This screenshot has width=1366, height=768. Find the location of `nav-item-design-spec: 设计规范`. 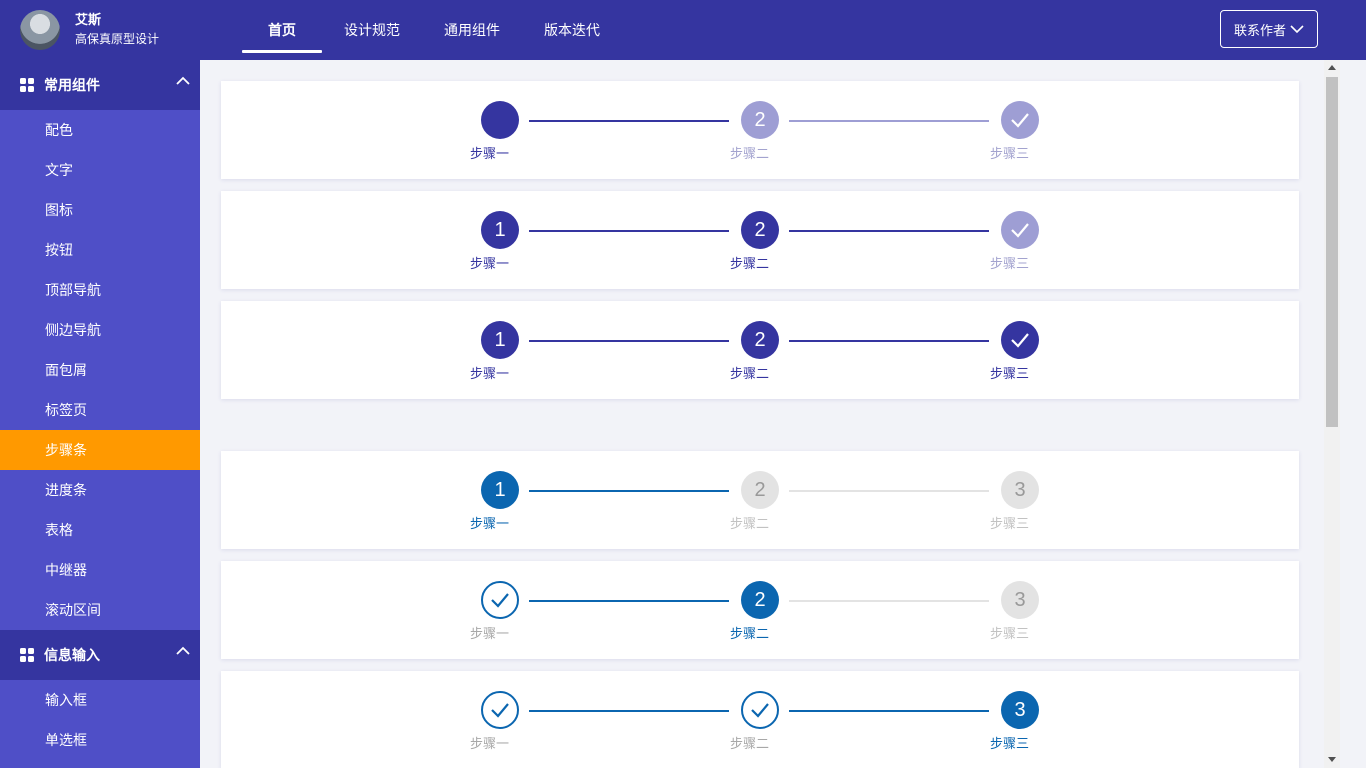

nav-item-design-spec: 设计规范 is located at coordinates (372, 30).